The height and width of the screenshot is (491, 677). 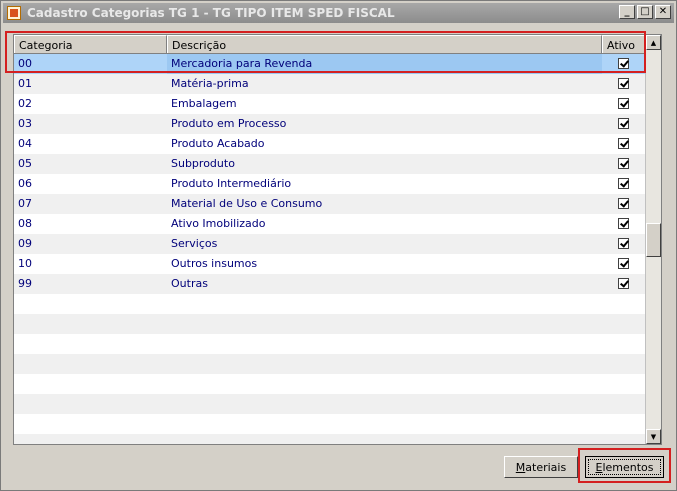 I want to click on table-row: 10 Outros insumos, so click(x=329, y=264).